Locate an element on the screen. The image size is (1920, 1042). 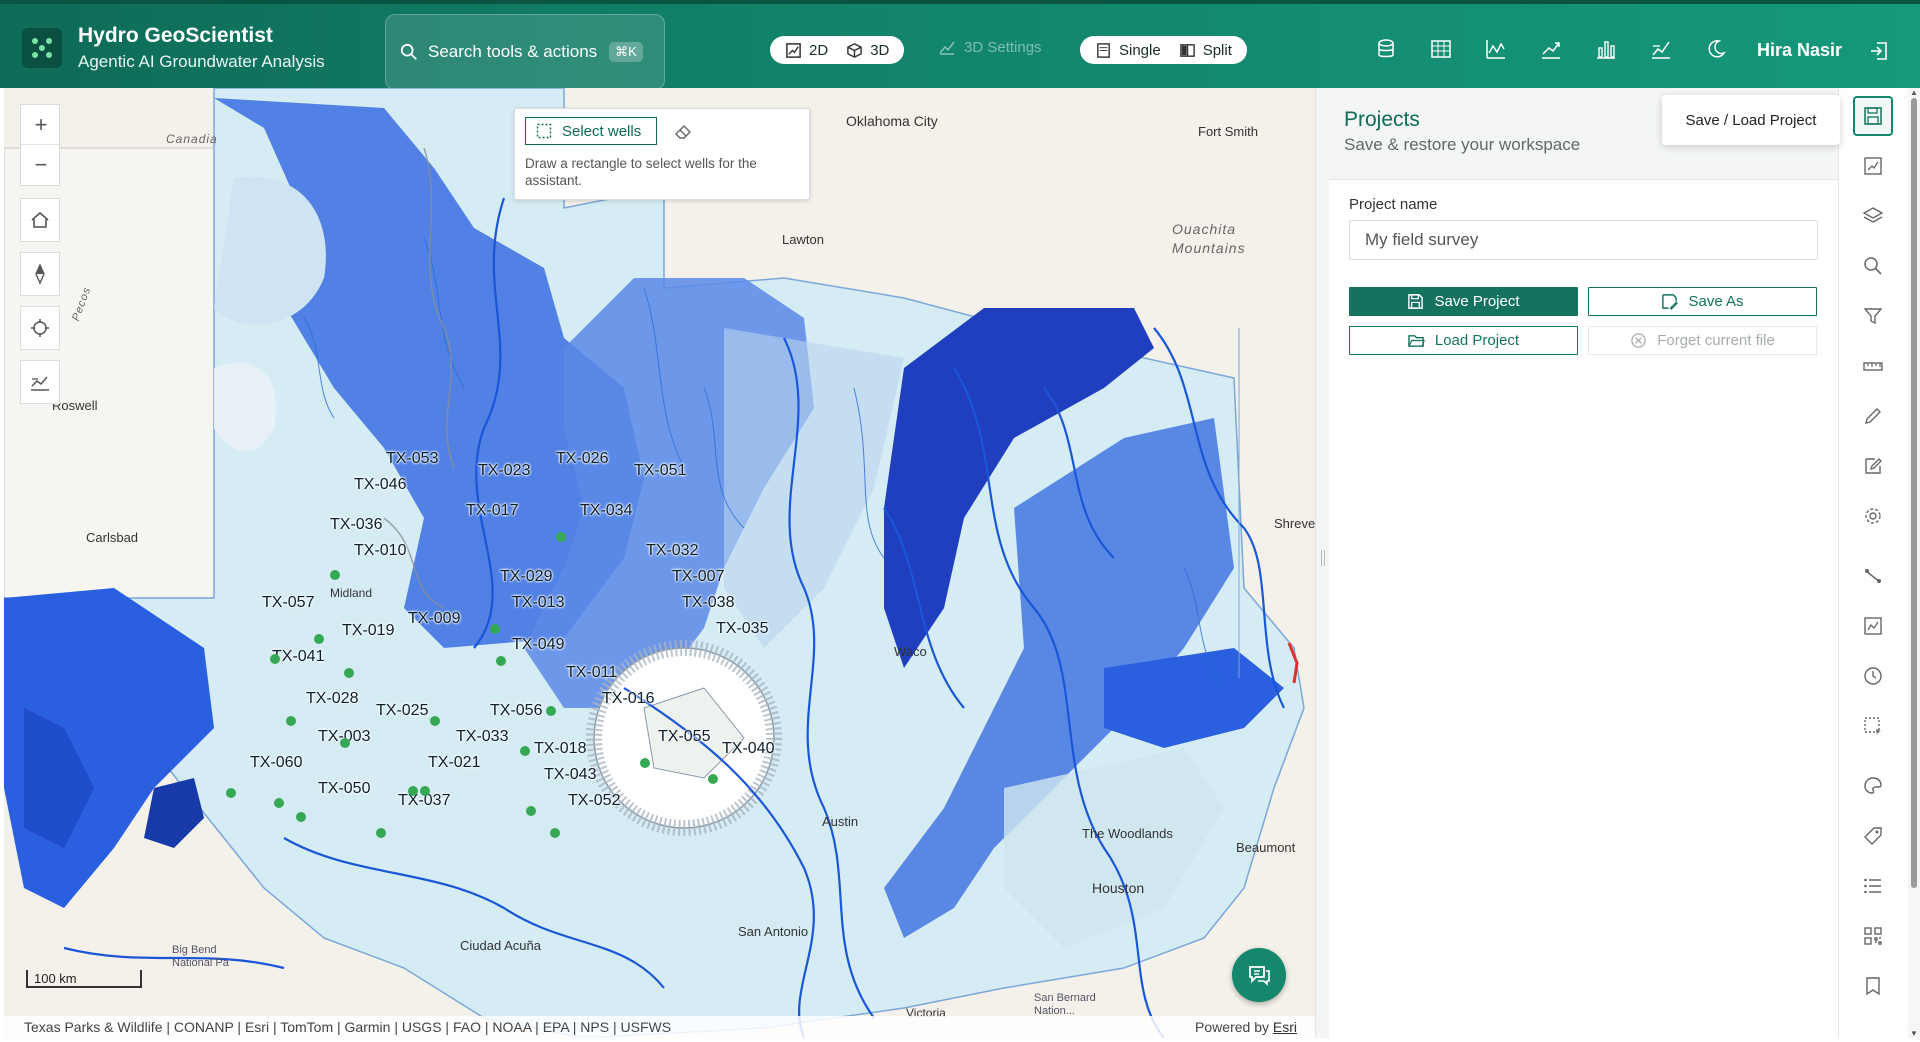
well-label: TX-029 is located at coordinates (526, 577).